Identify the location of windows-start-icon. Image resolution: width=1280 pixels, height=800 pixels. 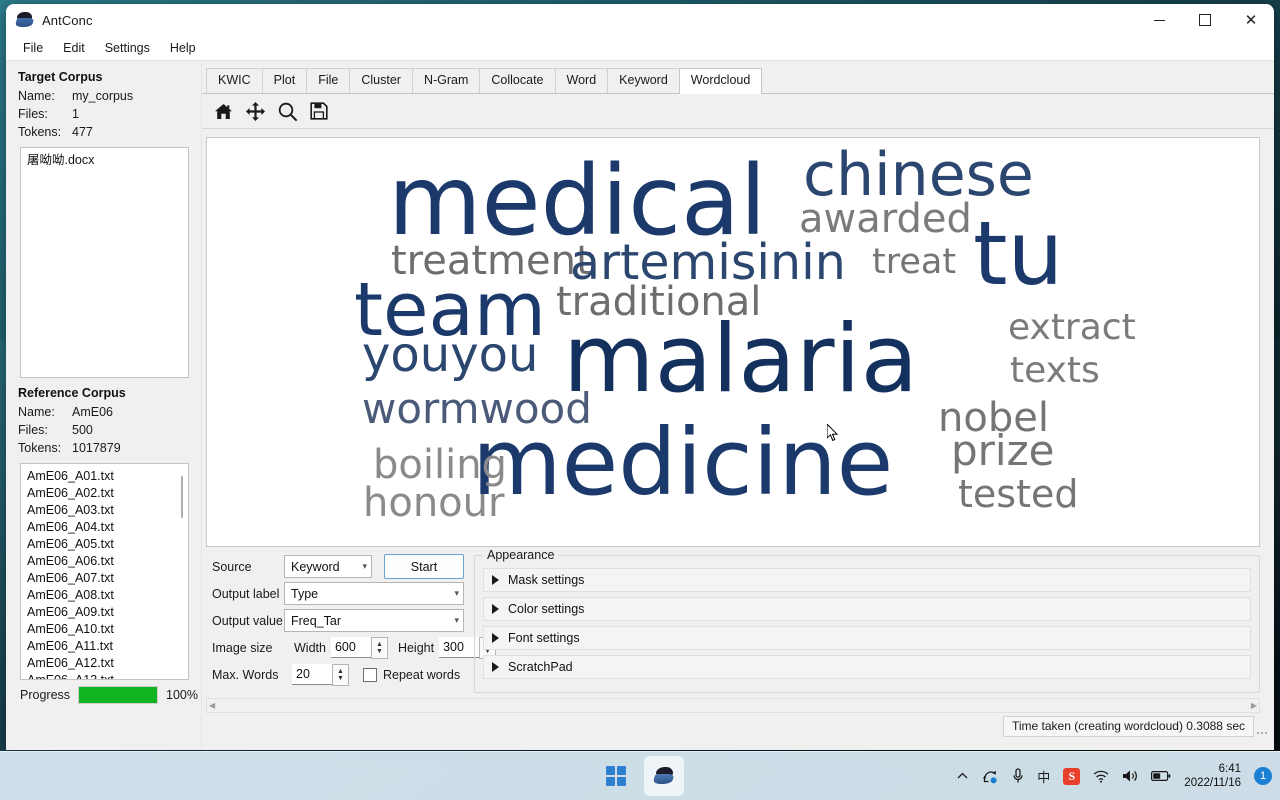
(616, 776).